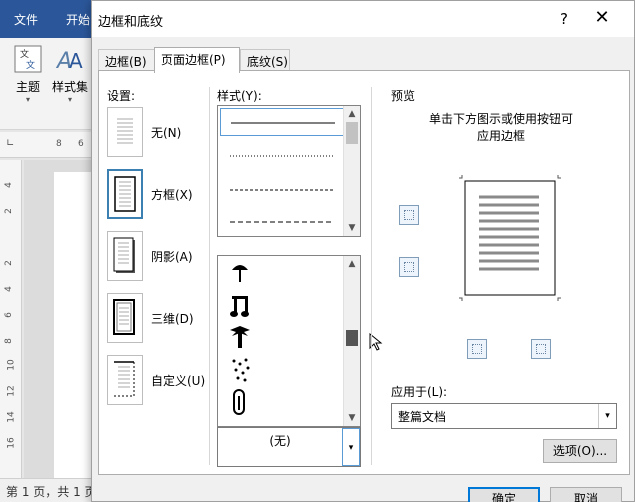  What do you see at coordinates (265, 60) in the screenshot?
I see `tab-shading: 底纹(S)` at bounding box center [265, 60].